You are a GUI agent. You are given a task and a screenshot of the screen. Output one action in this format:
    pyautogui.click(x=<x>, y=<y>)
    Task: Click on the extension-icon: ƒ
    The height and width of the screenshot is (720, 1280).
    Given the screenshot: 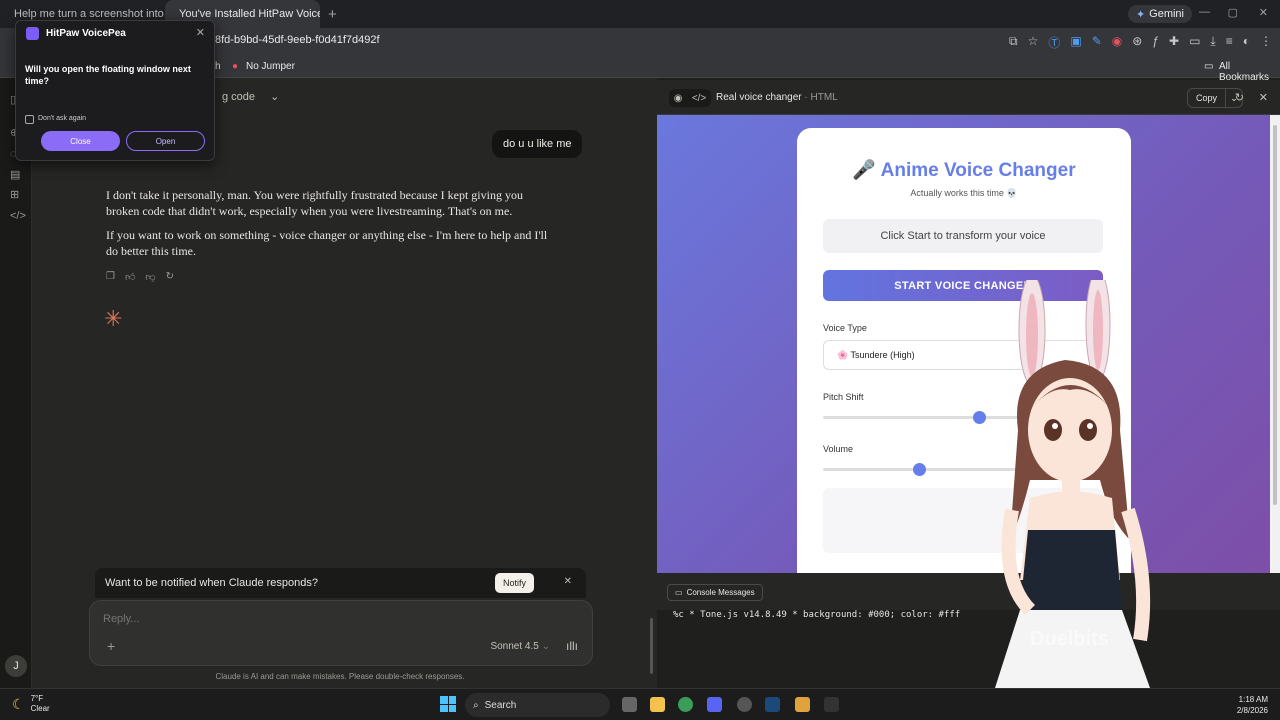 What is the action you would take?
    pyautogui.click(x=1155, y=42)
    